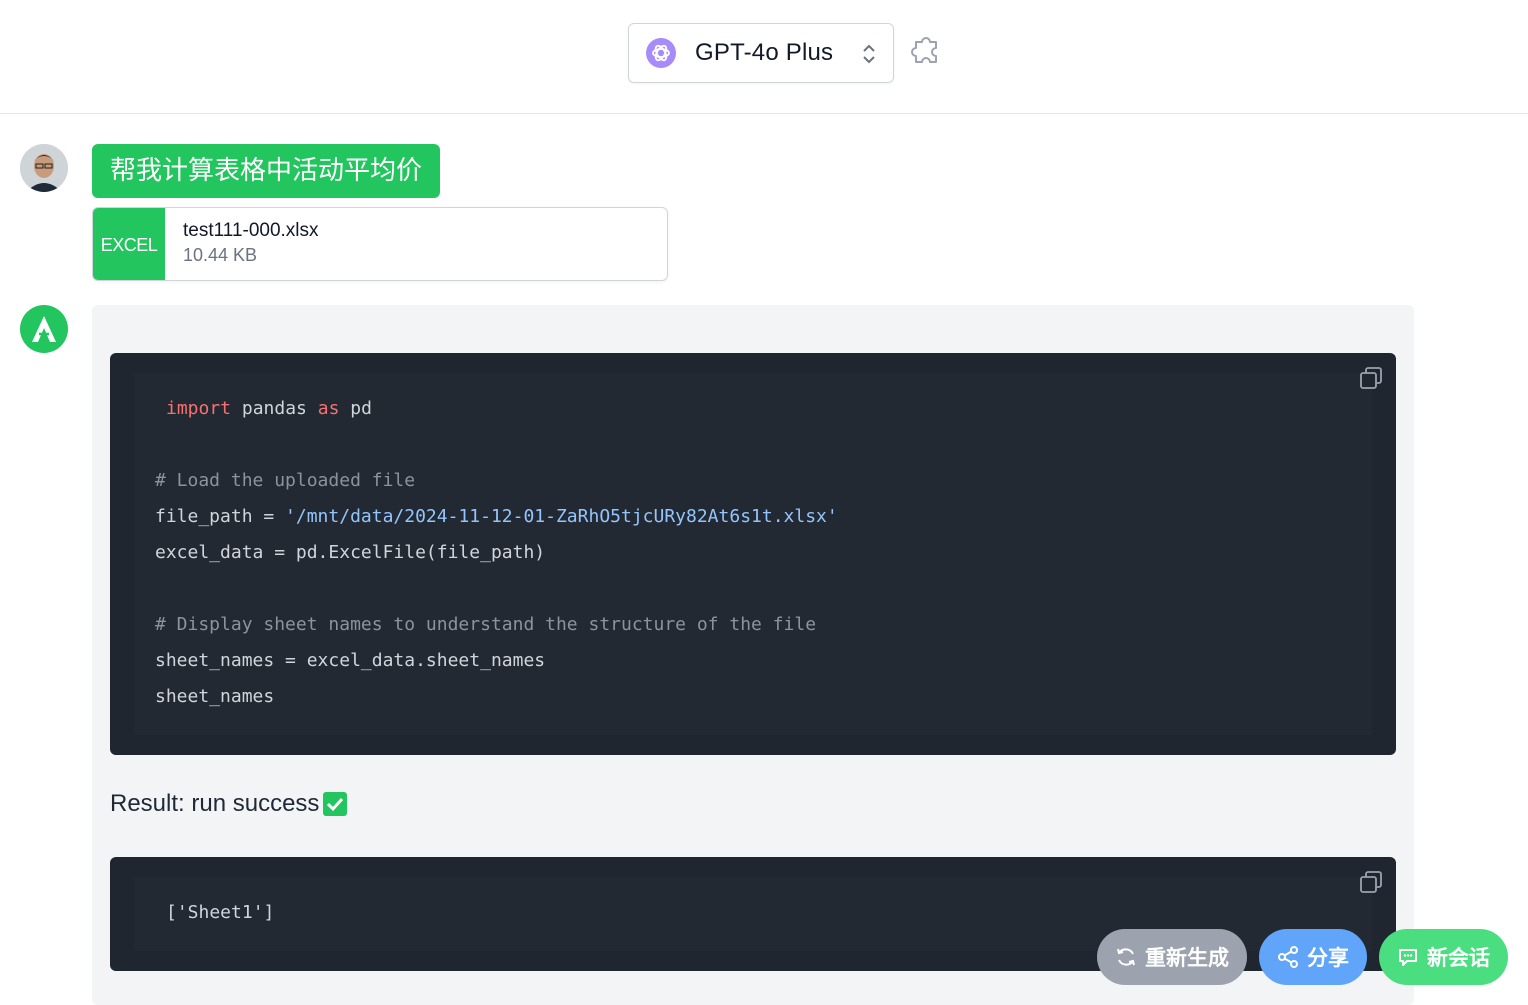 Image resolution: width=1528 pixels, height=1005 pixels. I want to click on puzzle-piece-icon, so click(927, 51).